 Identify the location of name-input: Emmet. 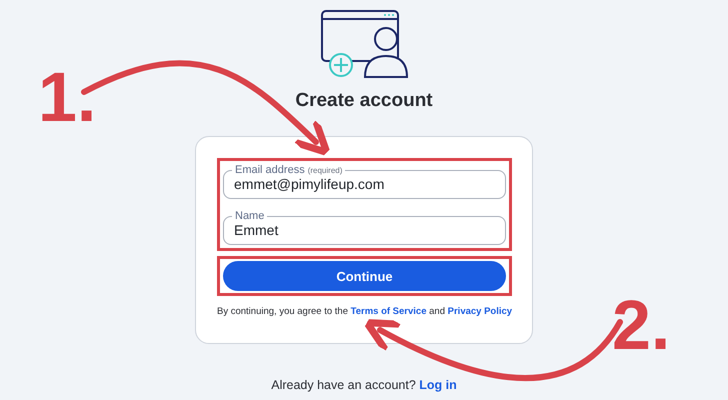
(364, 230).